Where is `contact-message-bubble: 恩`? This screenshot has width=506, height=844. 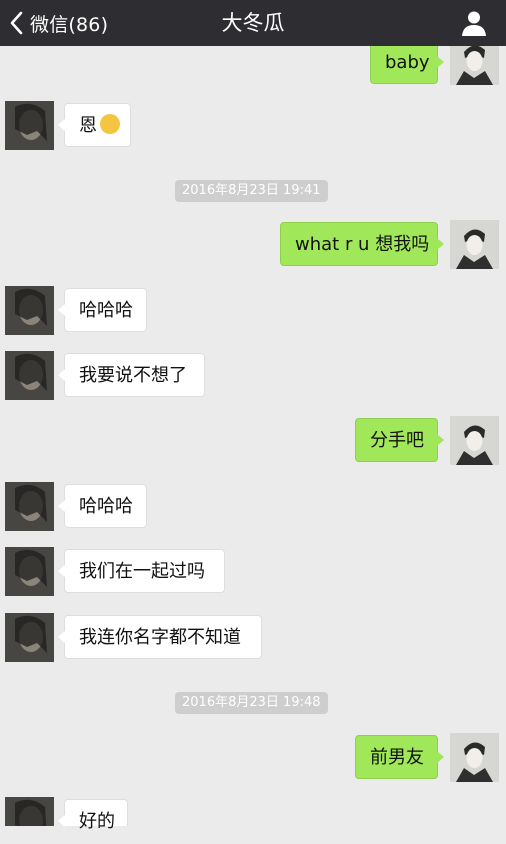 contact-message-bubble: 恩 is located at coordinates (94, 125).